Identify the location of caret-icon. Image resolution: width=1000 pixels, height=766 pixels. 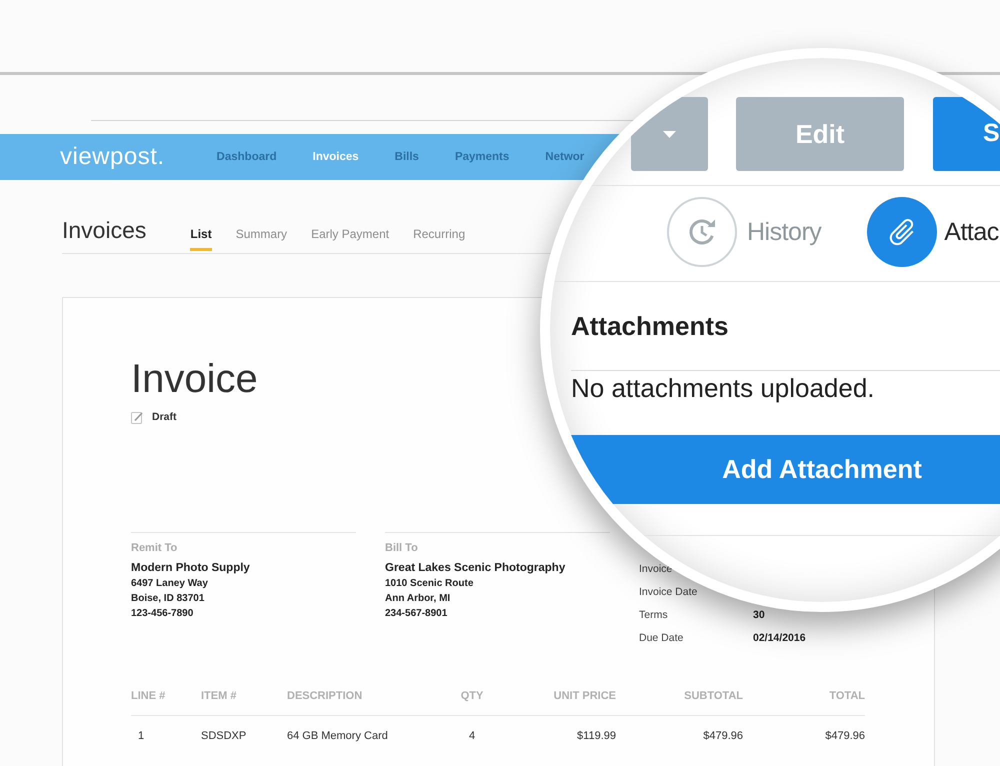
(669, 134).